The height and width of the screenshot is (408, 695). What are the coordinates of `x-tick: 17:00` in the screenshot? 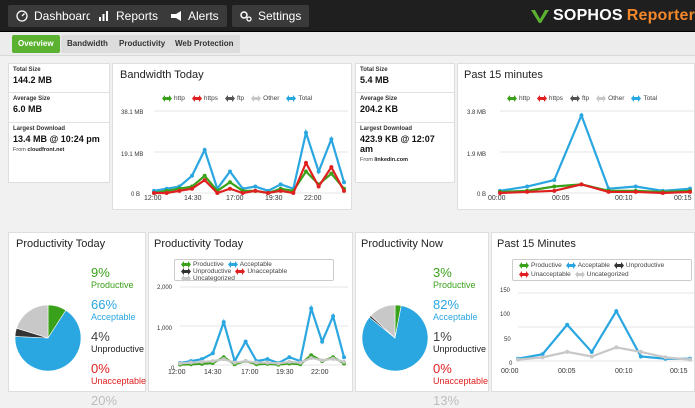 It's located at (250, 372).